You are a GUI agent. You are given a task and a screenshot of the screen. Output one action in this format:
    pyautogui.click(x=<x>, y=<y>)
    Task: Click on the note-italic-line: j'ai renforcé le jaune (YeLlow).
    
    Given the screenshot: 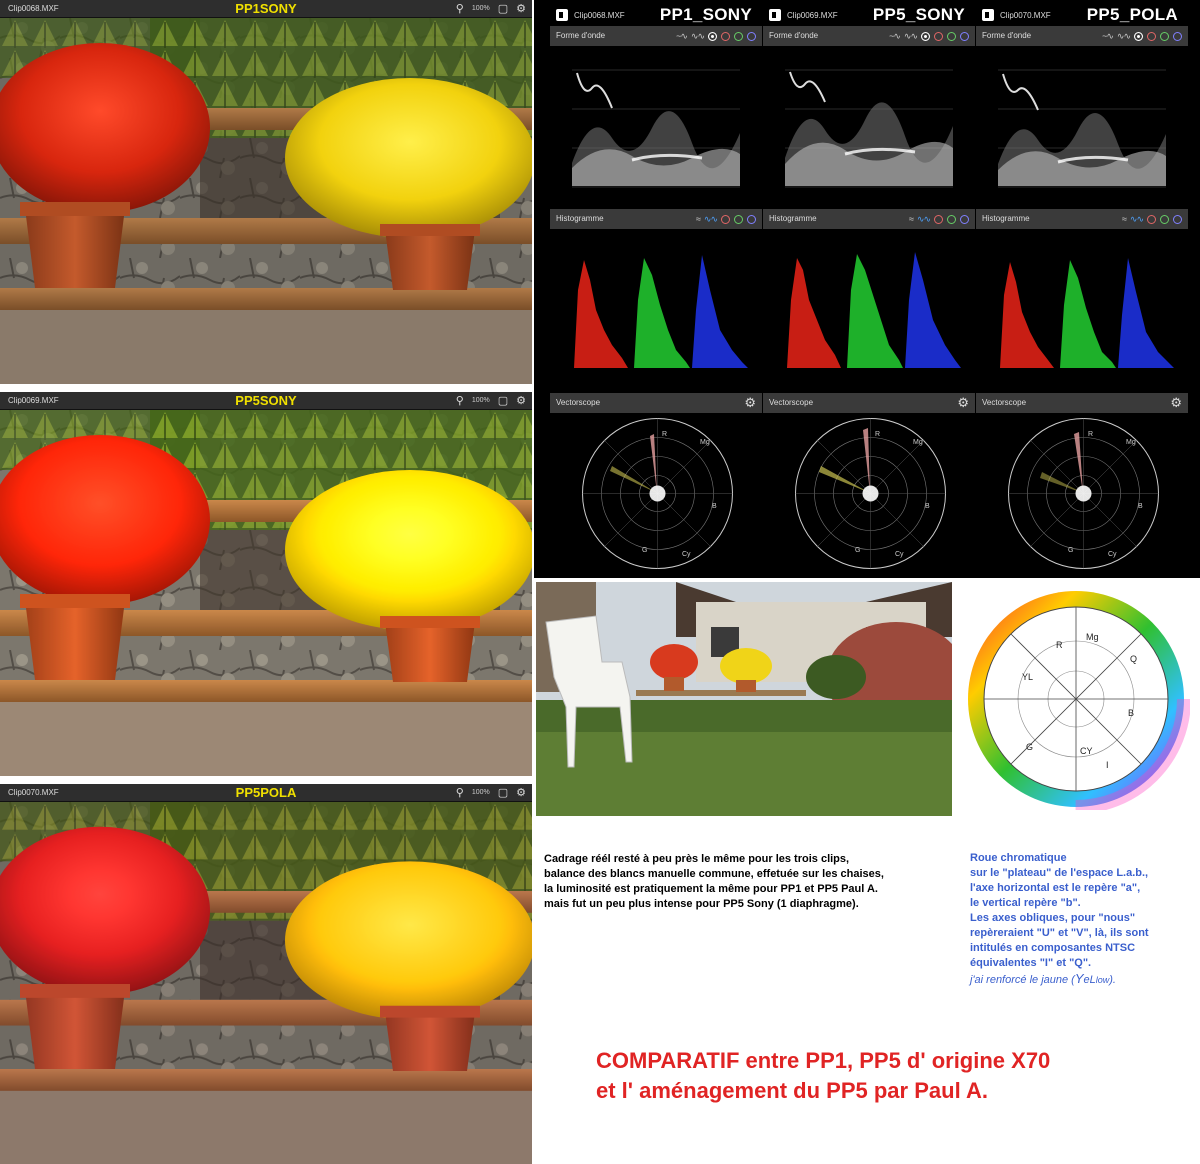 What is the action you would take?
    pyautogui.click(x=1082, y=979)
    